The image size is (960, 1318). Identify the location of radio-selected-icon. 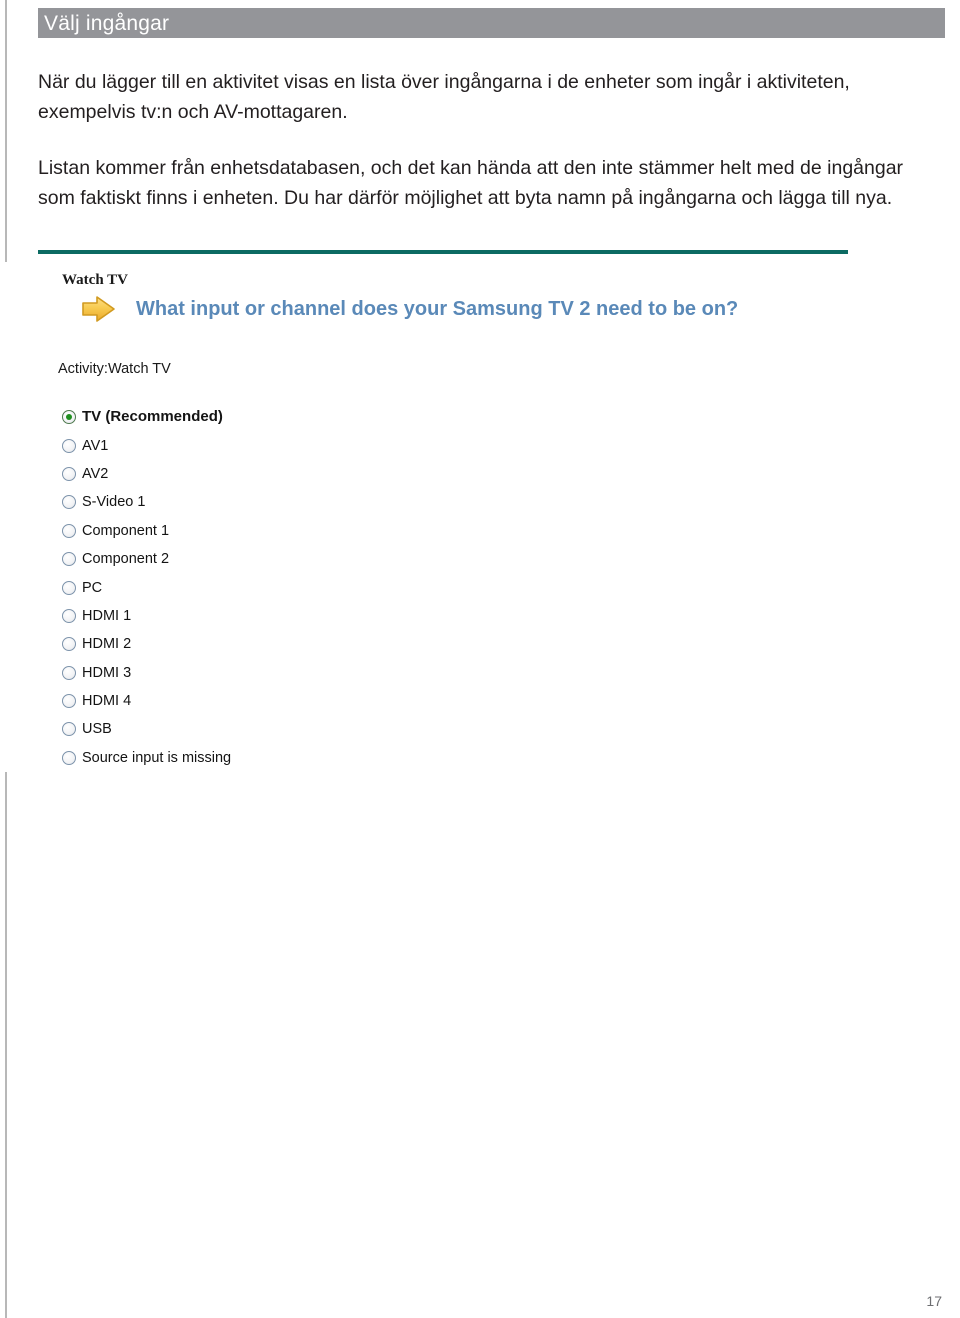
(69, 417).